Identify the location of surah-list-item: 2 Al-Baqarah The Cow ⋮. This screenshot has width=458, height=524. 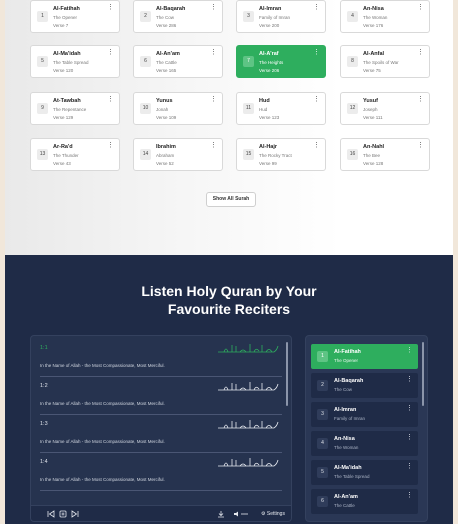
(364, 385).